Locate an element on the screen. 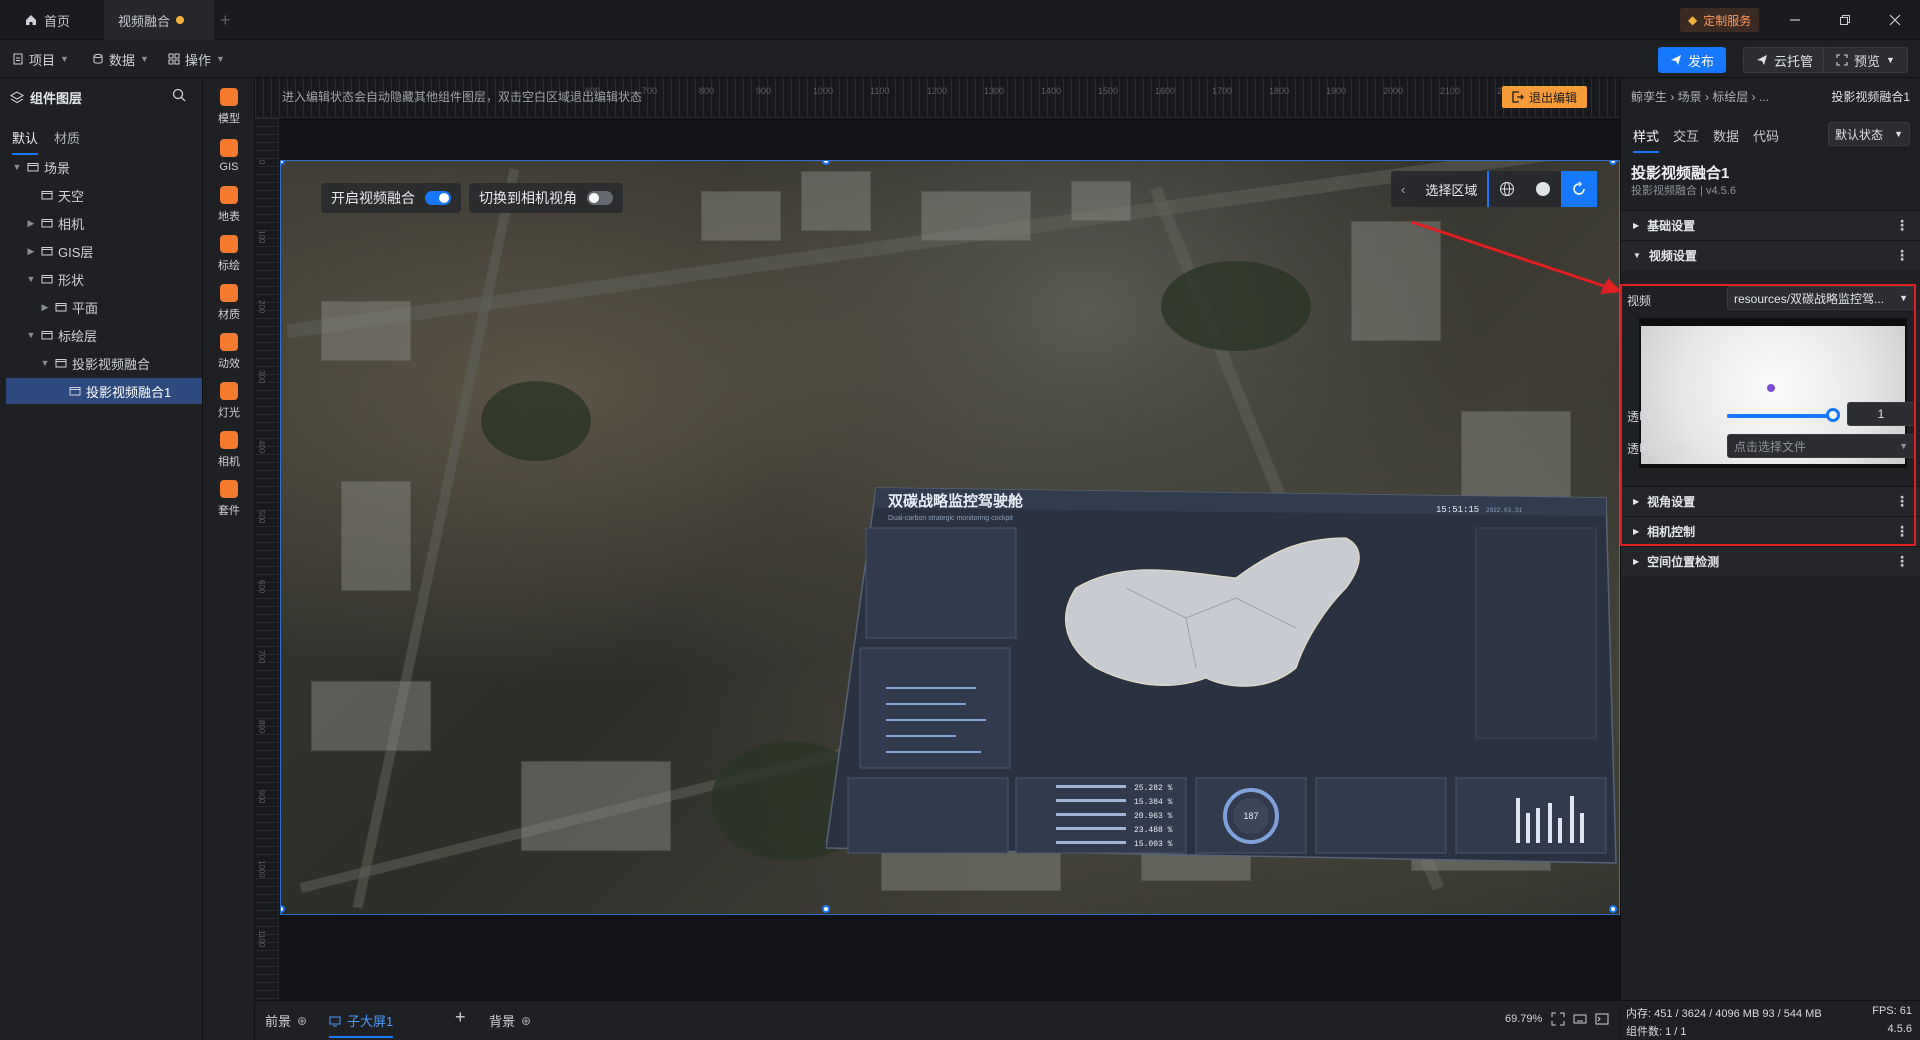 The image size is (1920, 1040). tab-child-screen: 子大屏1 is located at coordinates (361, 1024).